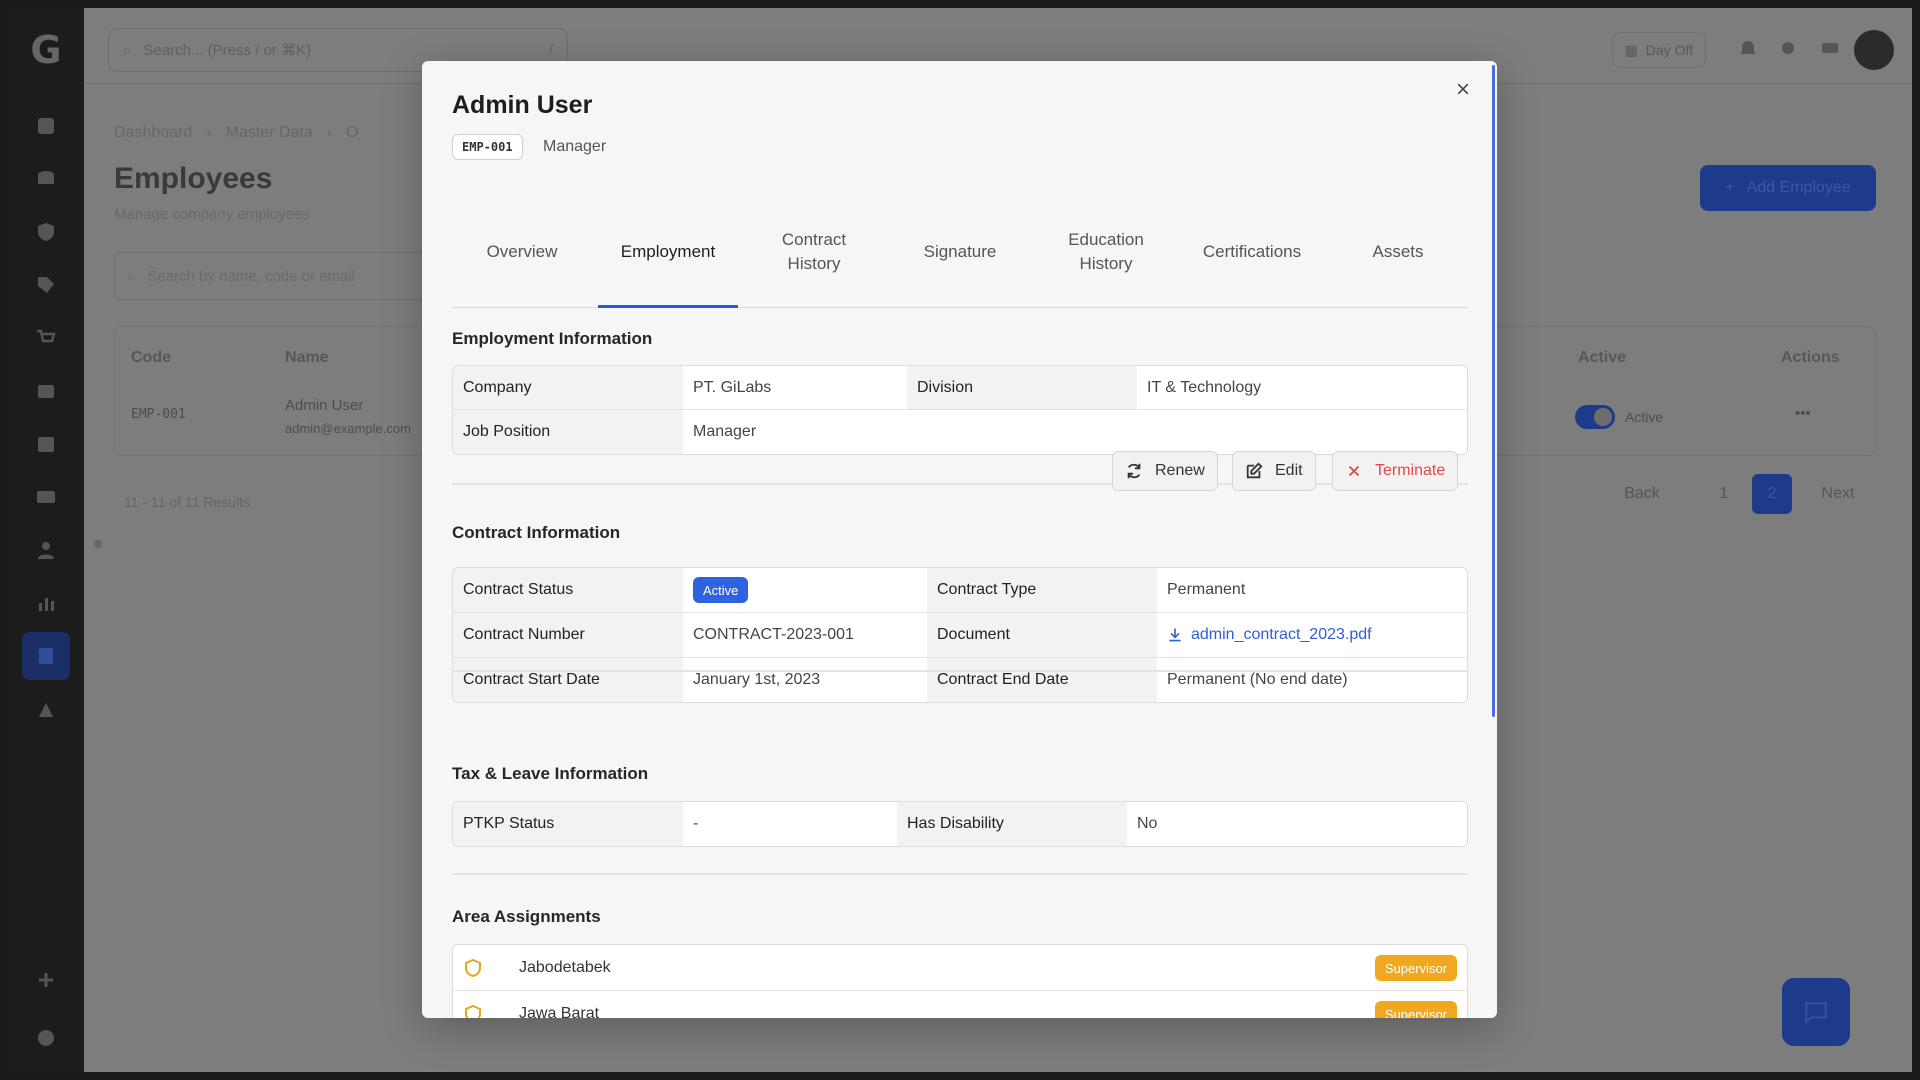  Describe the element at coordinates (352, 133) in the screenshot. I see `breadcrumb-org: O` at that location.